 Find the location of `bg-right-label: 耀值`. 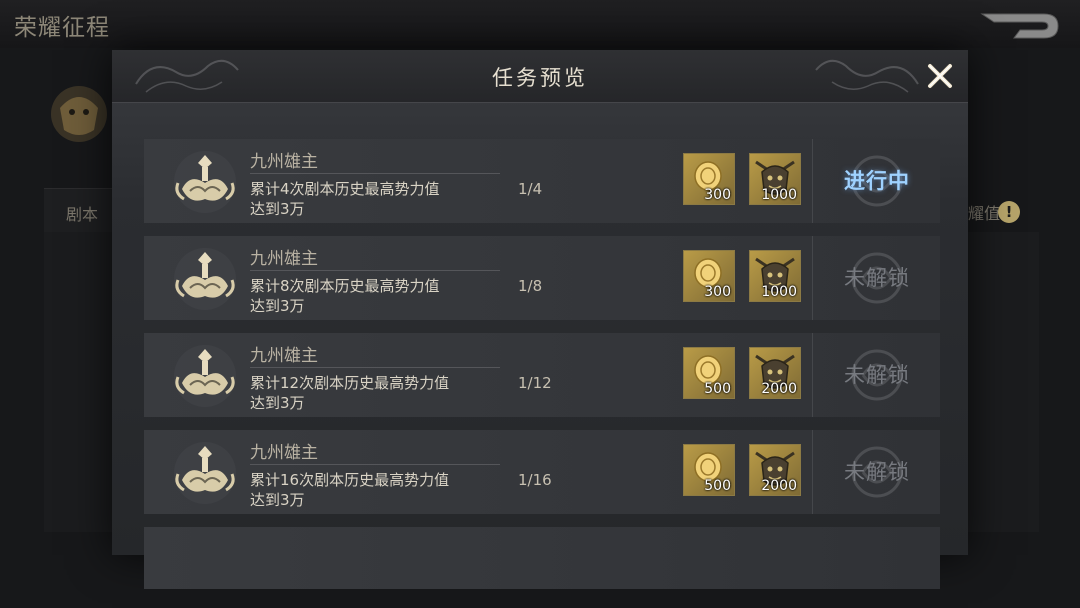

bg-right-label: 耀值 is located at coordinates (984, 213).